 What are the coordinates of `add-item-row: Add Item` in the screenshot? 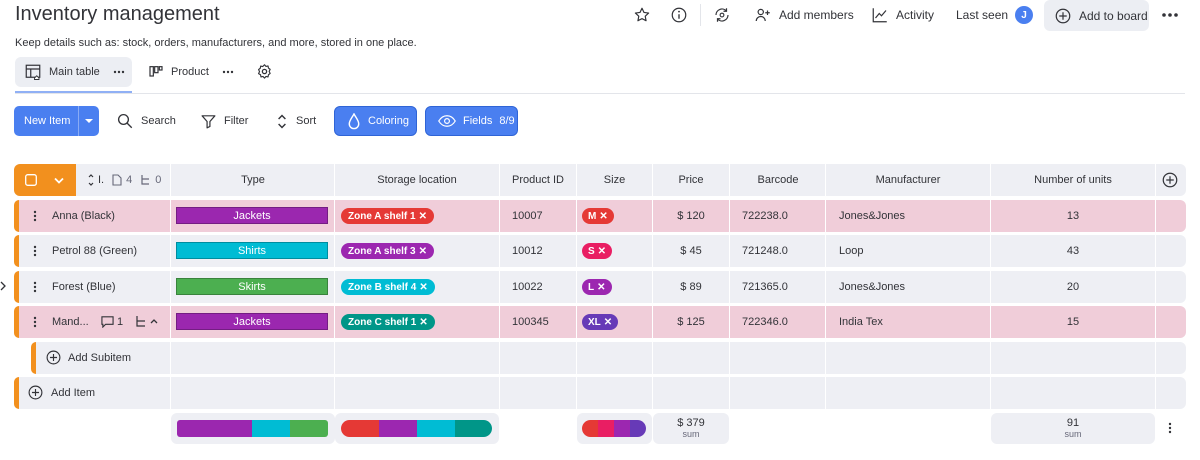 It's located at (600, 393).